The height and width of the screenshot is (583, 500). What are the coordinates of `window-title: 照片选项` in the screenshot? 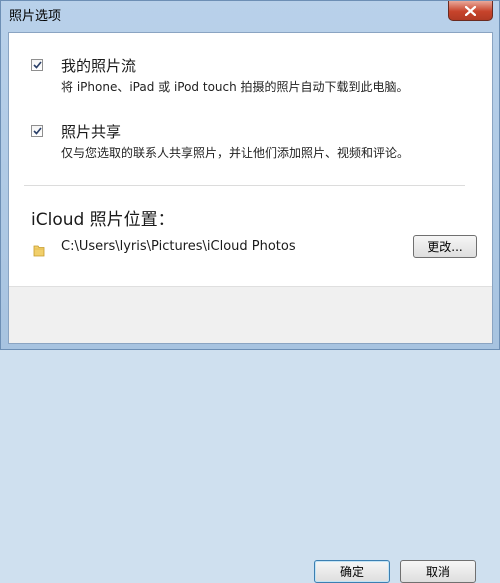 It's located at (35, 16).